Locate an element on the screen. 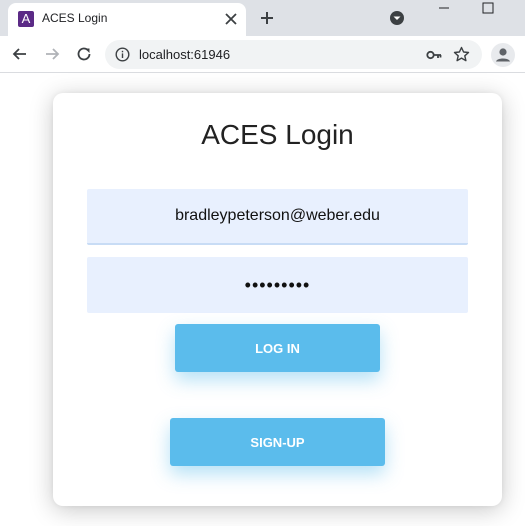 This screenshot has height=526, width=525. bookmark-star-icon is located at coordinates (461, 54).